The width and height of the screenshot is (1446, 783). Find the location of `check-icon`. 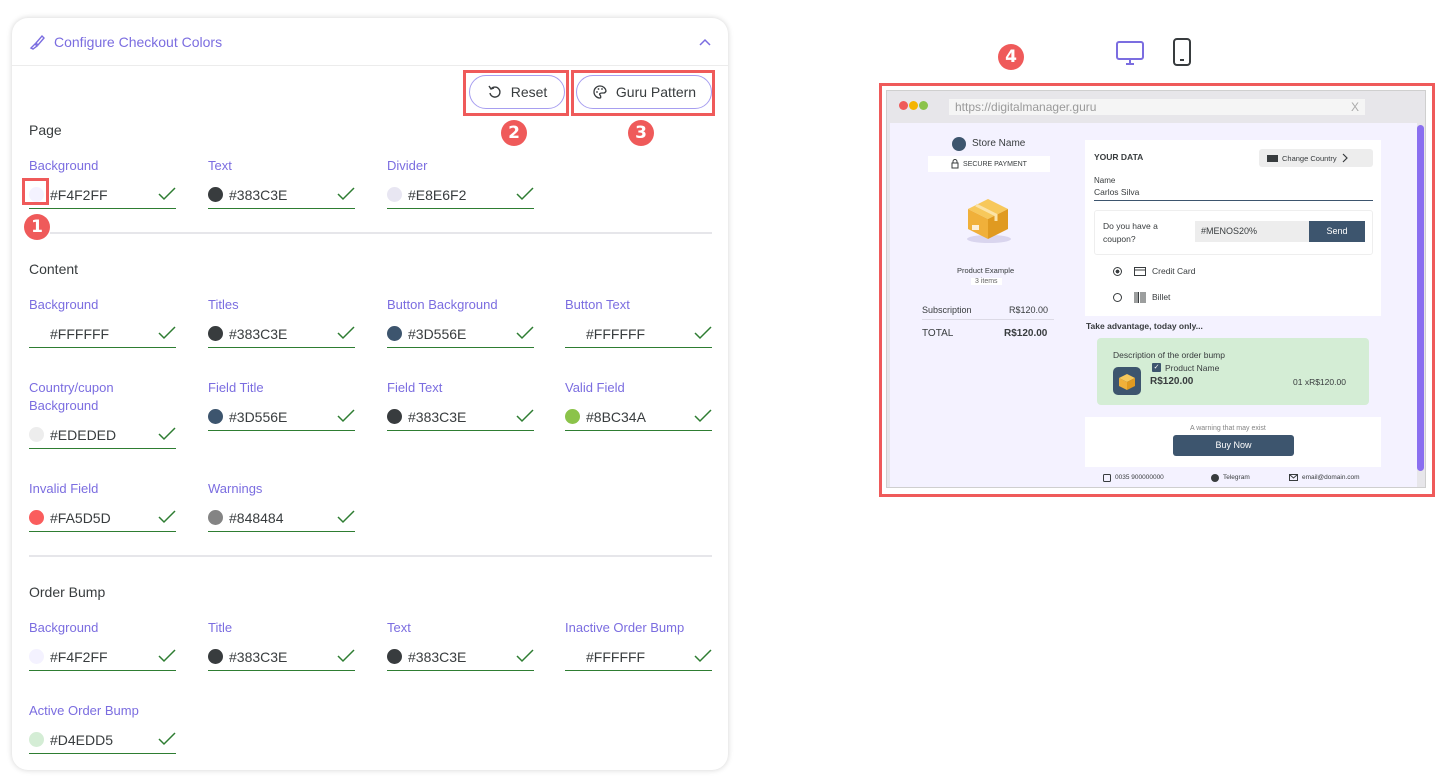

check-icon is located at coordinates (346, 517).